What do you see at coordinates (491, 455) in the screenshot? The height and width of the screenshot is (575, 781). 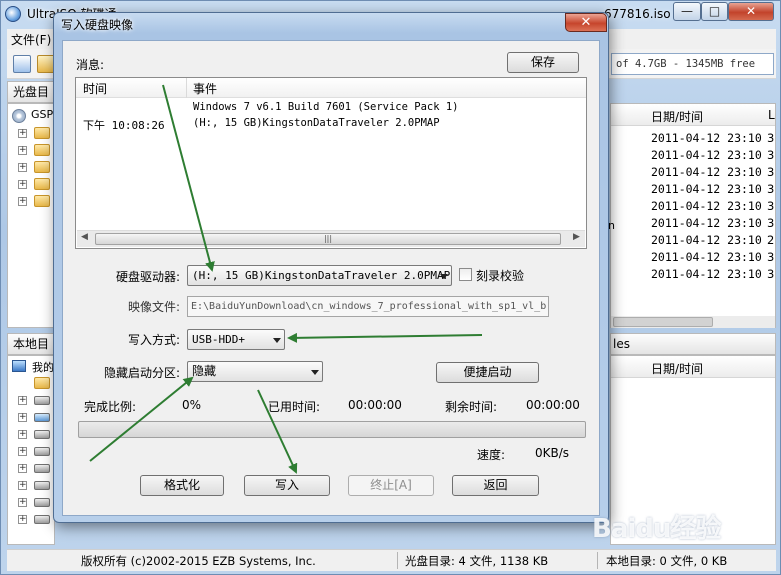 I see `speed-label: 速度:` at bounding box center [491, 455].